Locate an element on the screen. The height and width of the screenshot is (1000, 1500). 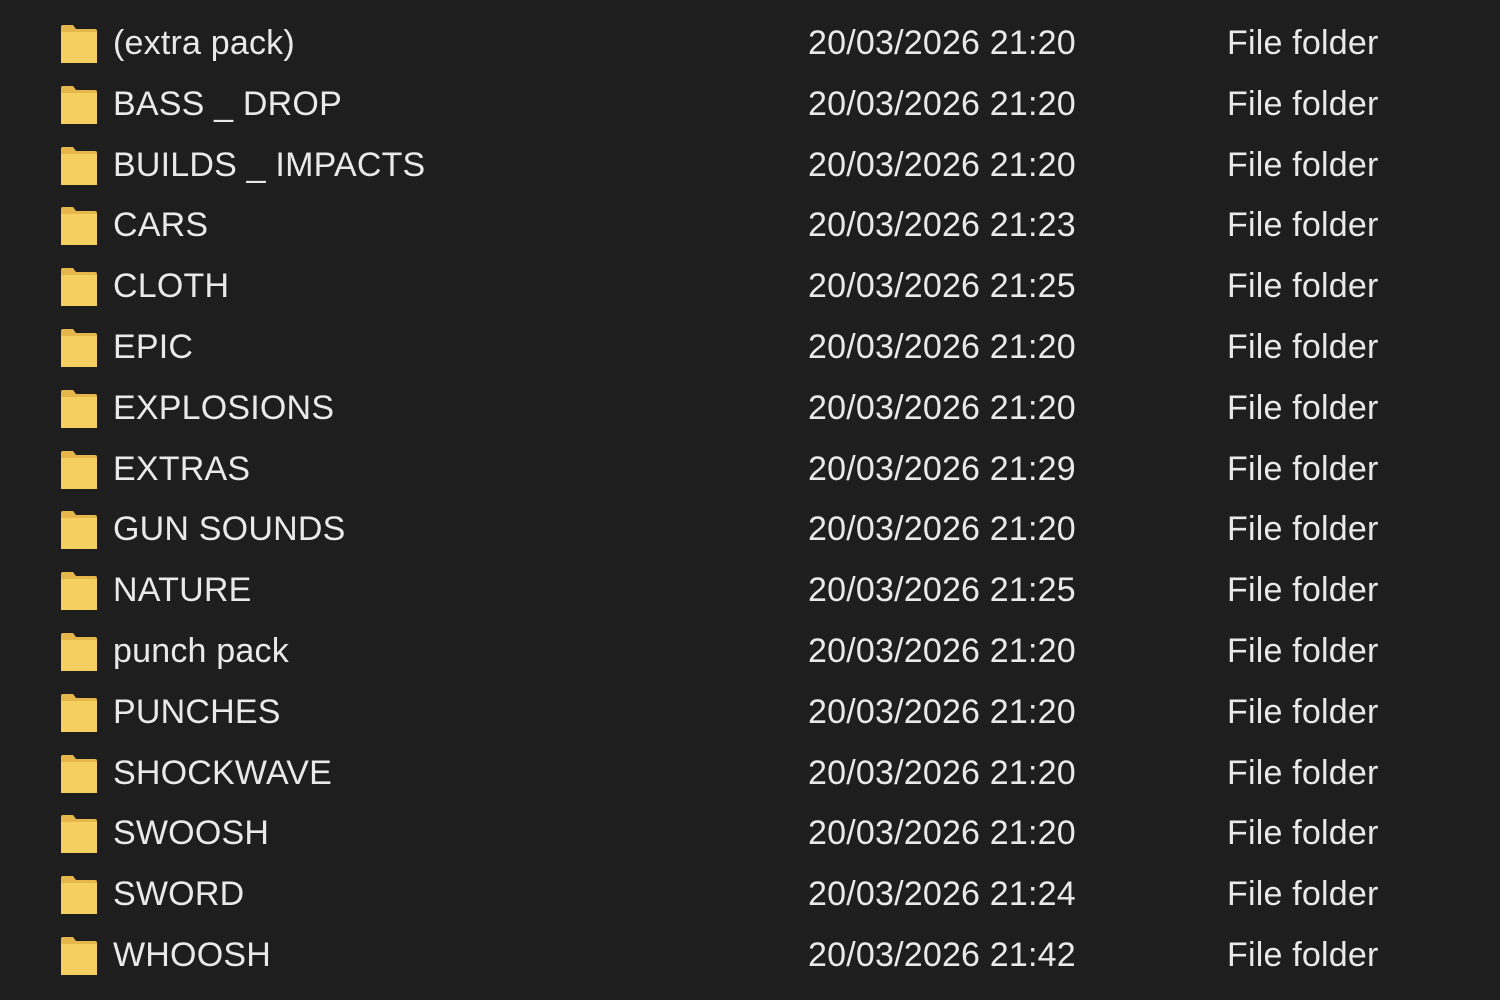
file-row: CARS 20/03/2026 21:23 File folder is located at coordinates (750, 225).